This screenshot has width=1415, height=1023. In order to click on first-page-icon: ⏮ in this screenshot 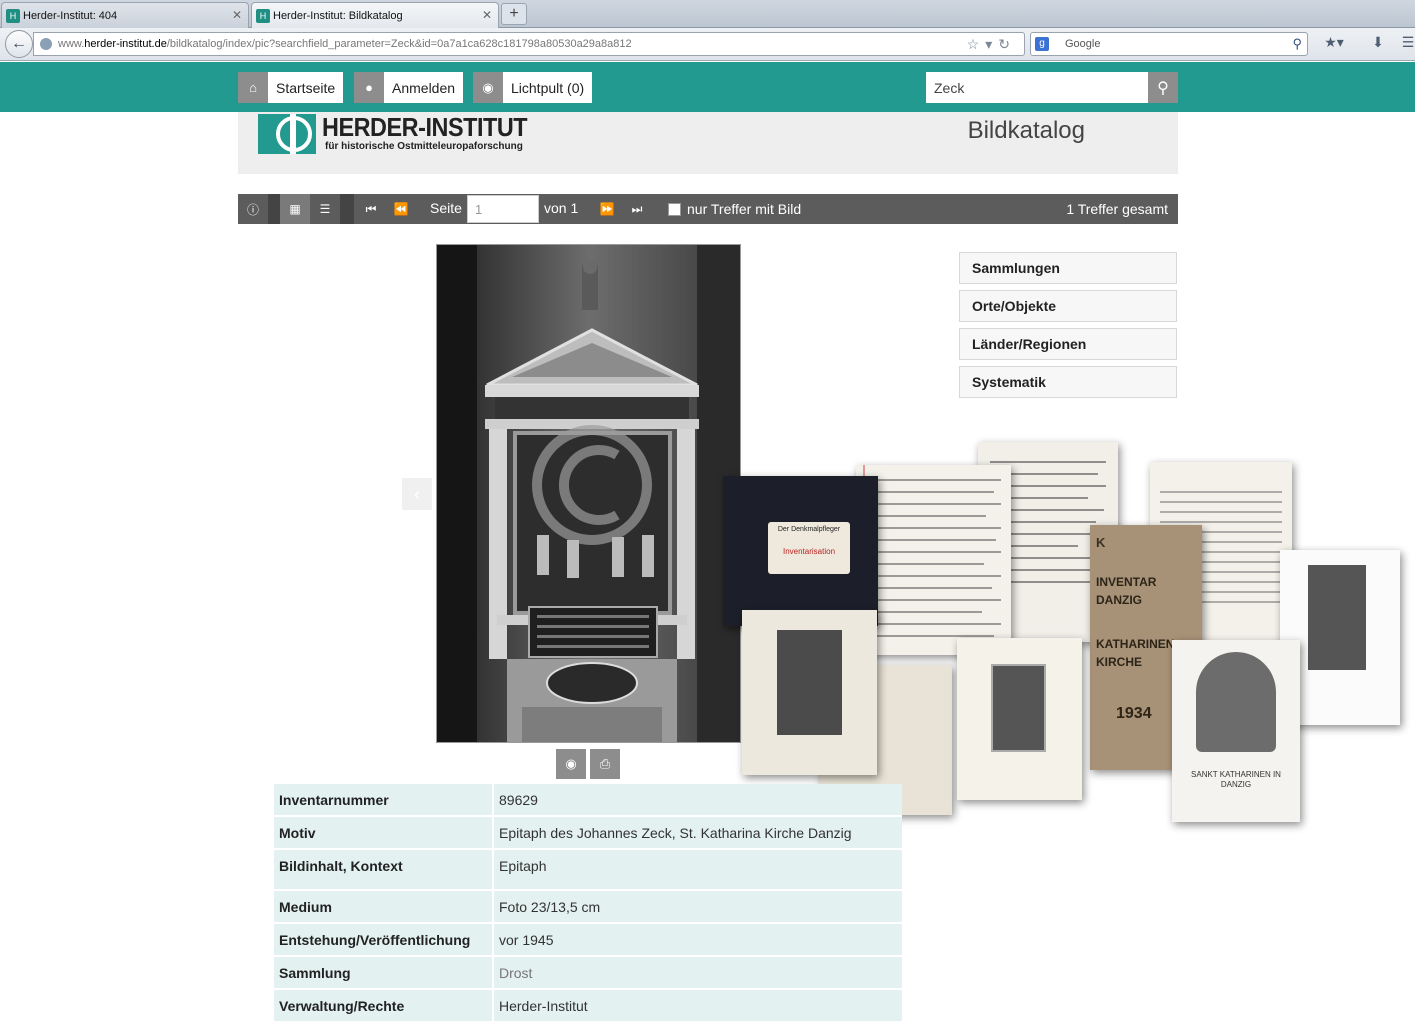, I will do `click(371, 209)`.